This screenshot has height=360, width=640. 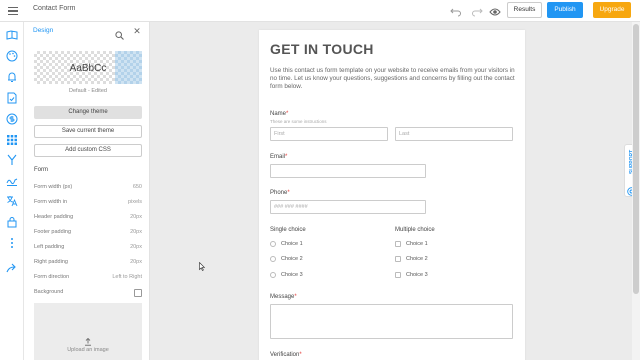 I want to click on upload-icon, so click(x=88, y=339).